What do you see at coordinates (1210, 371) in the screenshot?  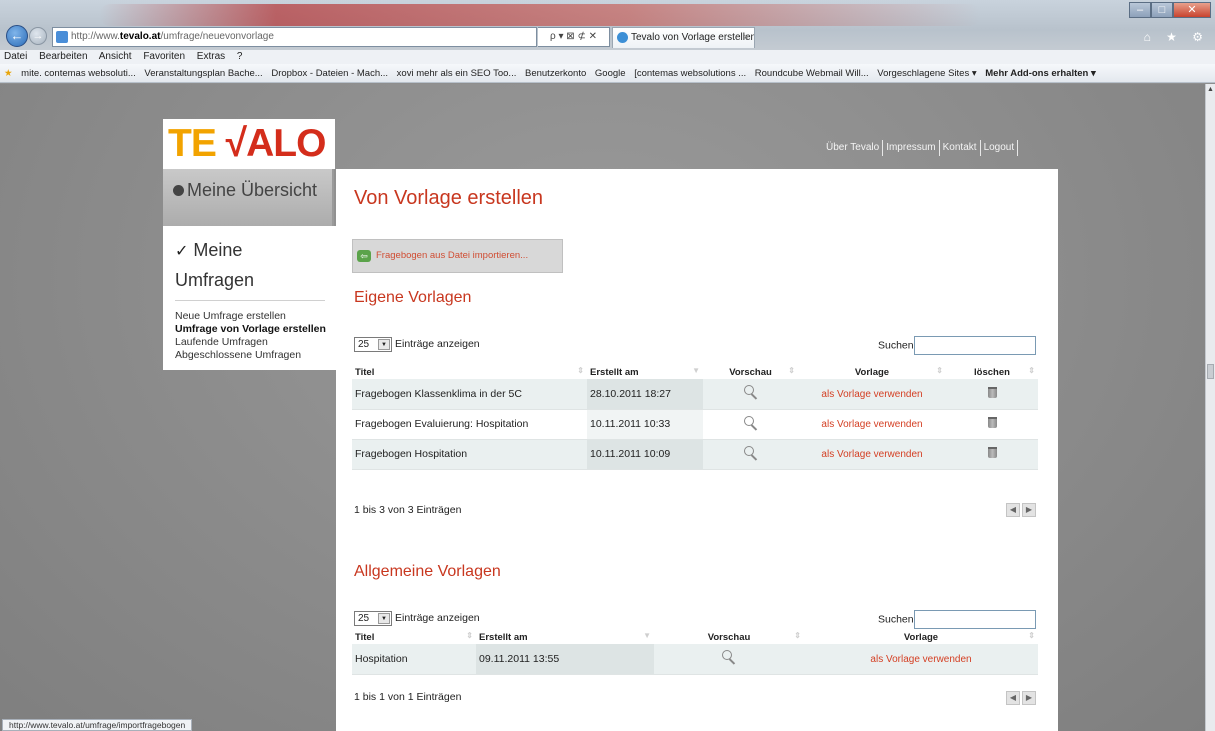 I see `scroll-thumb` at bounding box center [1210, 371].